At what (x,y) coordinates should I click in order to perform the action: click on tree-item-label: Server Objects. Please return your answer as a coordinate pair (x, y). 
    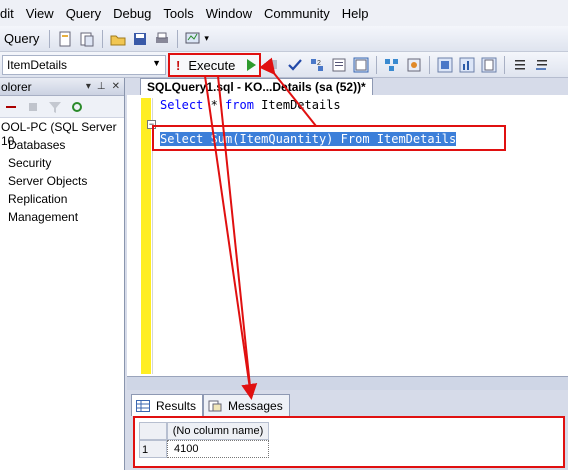
    Looking at the image, I should click on (48, 181).